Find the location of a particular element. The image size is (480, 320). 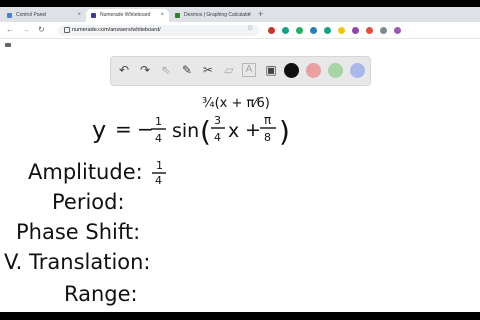

variable-x: x is located at coordinates (233, 131).